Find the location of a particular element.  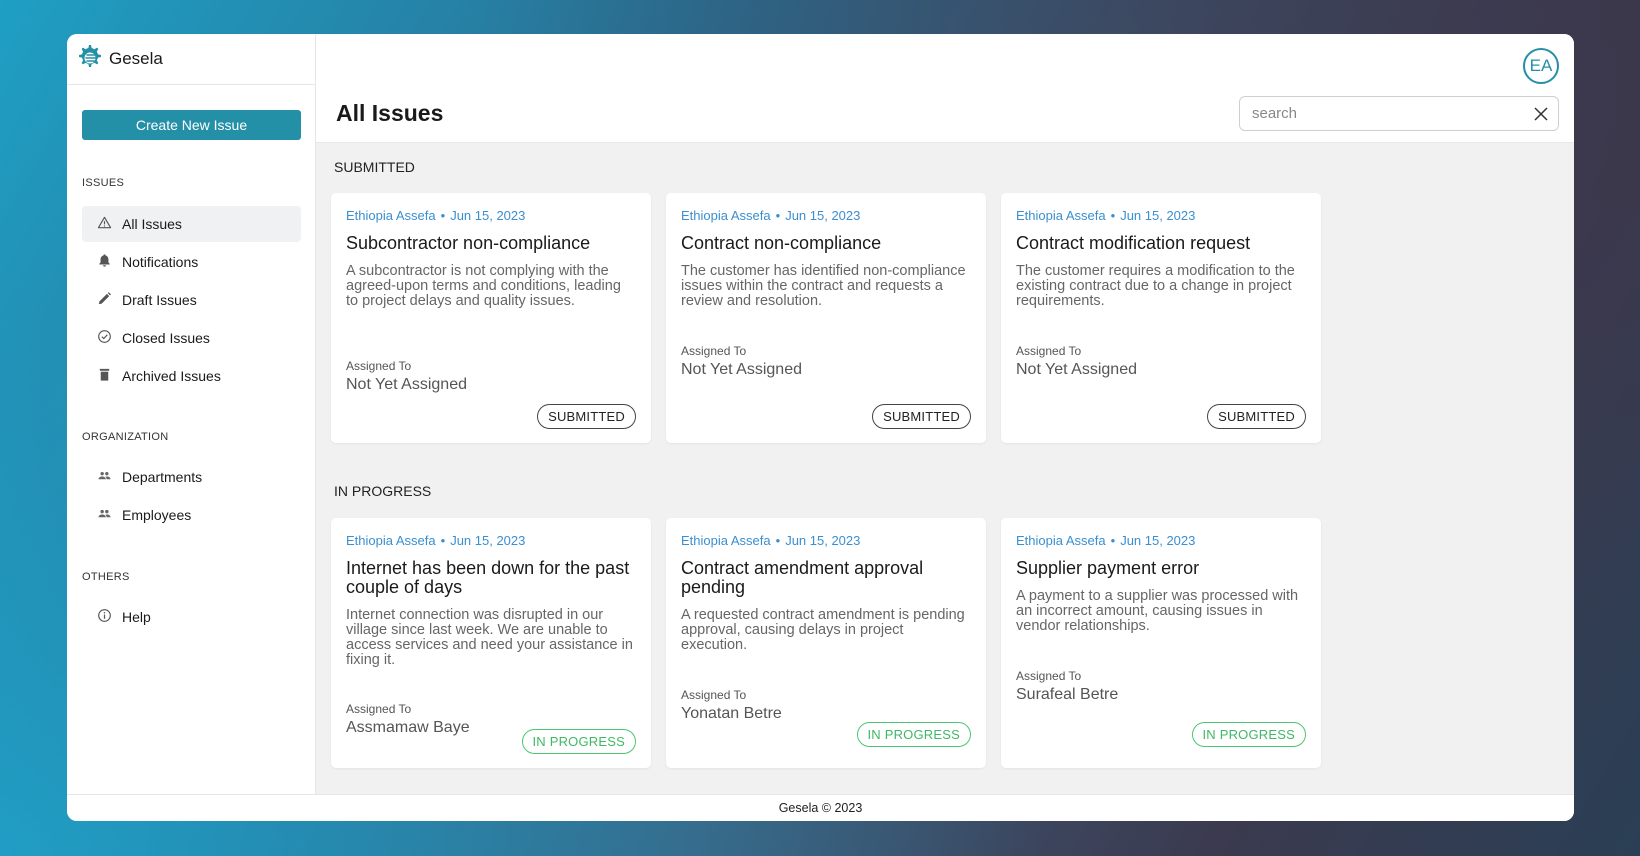

group-label-in-progress: IN PROGRESS is located at coordinates (383, 491).